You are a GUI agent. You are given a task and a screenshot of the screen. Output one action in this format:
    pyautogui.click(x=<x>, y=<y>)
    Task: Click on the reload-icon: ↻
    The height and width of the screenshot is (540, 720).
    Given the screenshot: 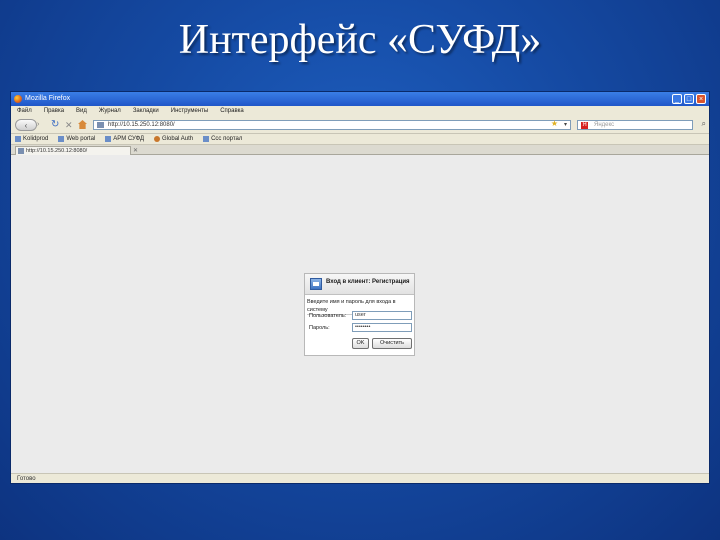 What is the action you would take?
    pyautogui.click(x=55, y=125)
    